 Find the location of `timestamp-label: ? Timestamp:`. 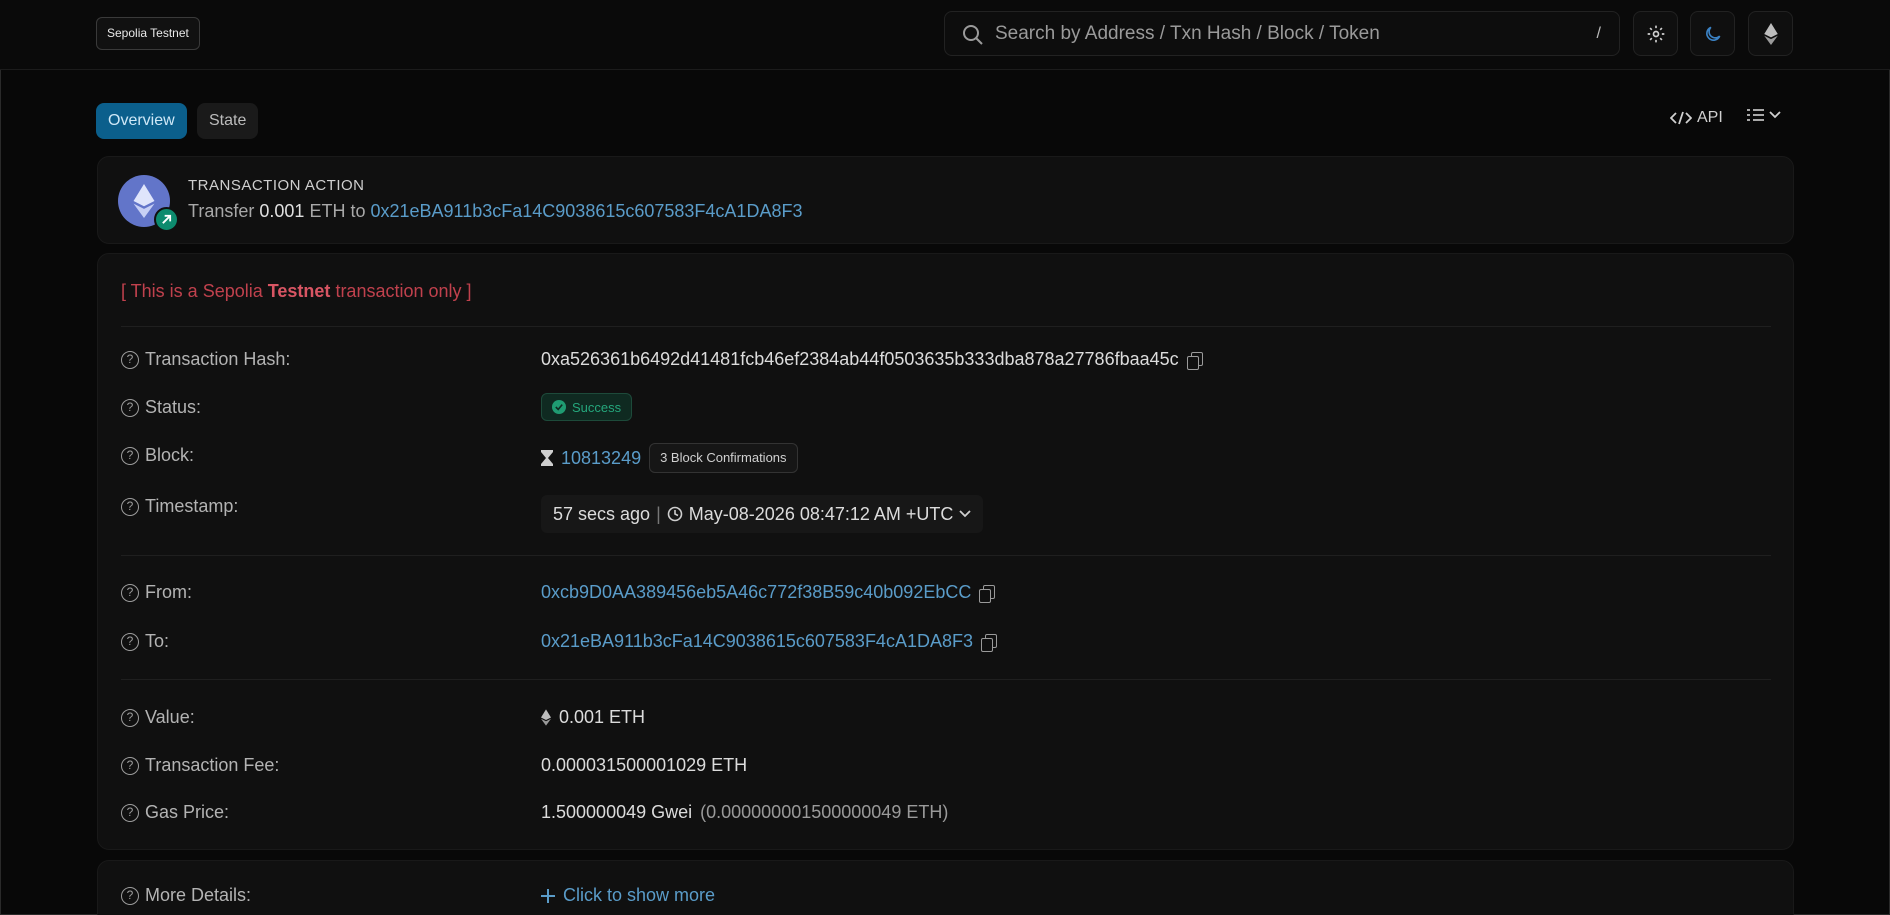

timestamp-label: ? Timestamp: is located at coordinates (179, 506).